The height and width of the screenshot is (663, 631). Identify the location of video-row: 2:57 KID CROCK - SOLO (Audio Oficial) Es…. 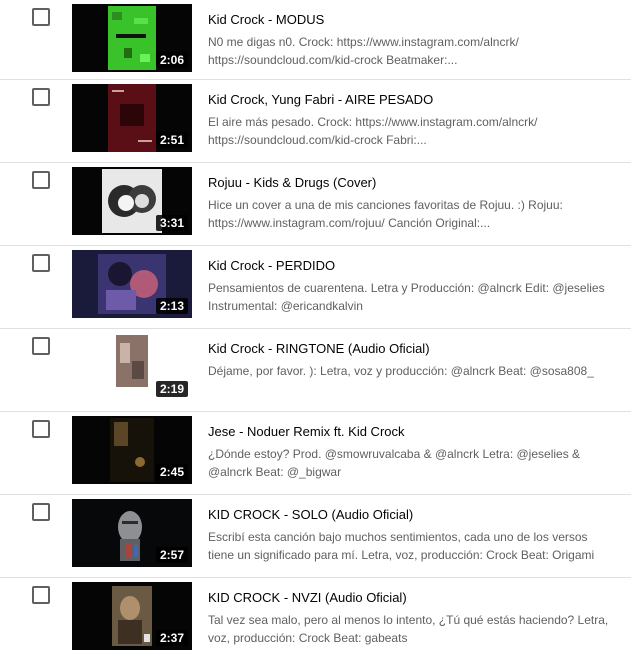
(315, 536).